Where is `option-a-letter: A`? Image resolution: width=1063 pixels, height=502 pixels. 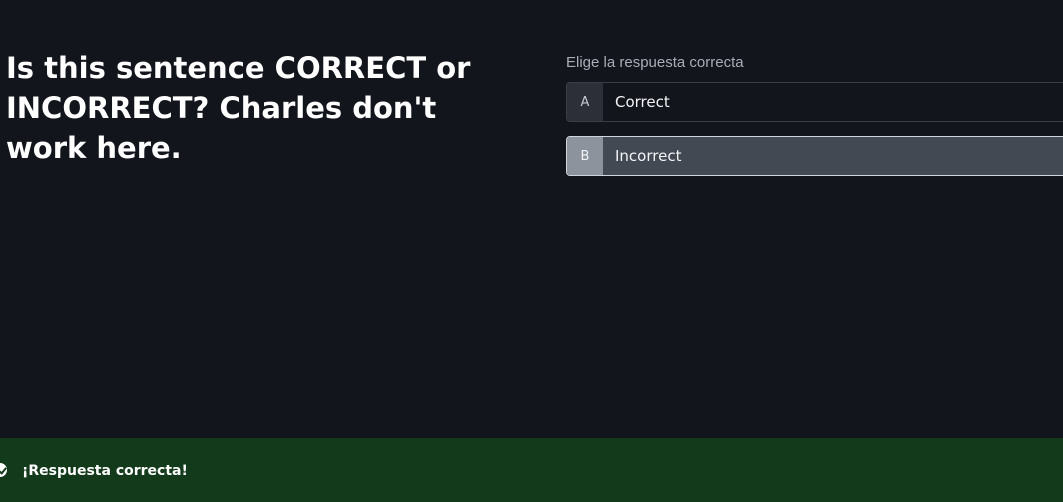
option-a-letter: A is located at coordinates (585, 102).